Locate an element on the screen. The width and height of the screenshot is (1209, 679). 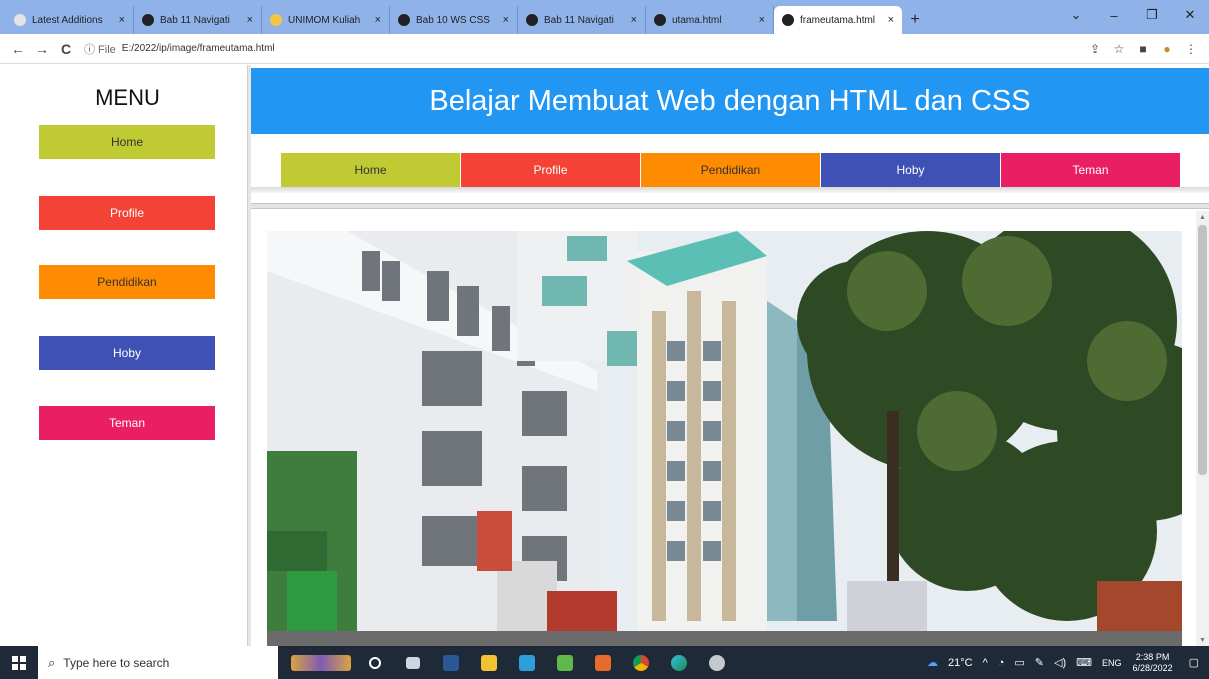
app-orange-icon is located at coordinates (603, 662).